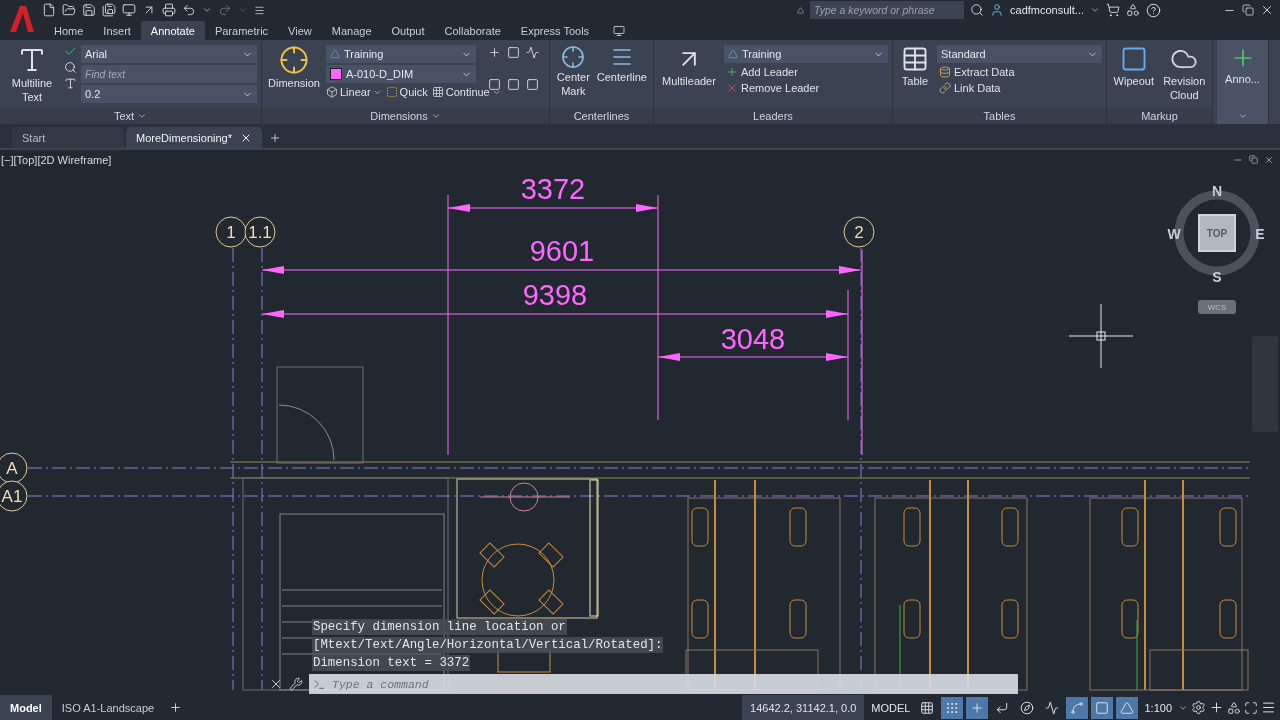  Describe the element at coordinates (124, 115) in the screenshot. I see `panel-title: Text` at that location.